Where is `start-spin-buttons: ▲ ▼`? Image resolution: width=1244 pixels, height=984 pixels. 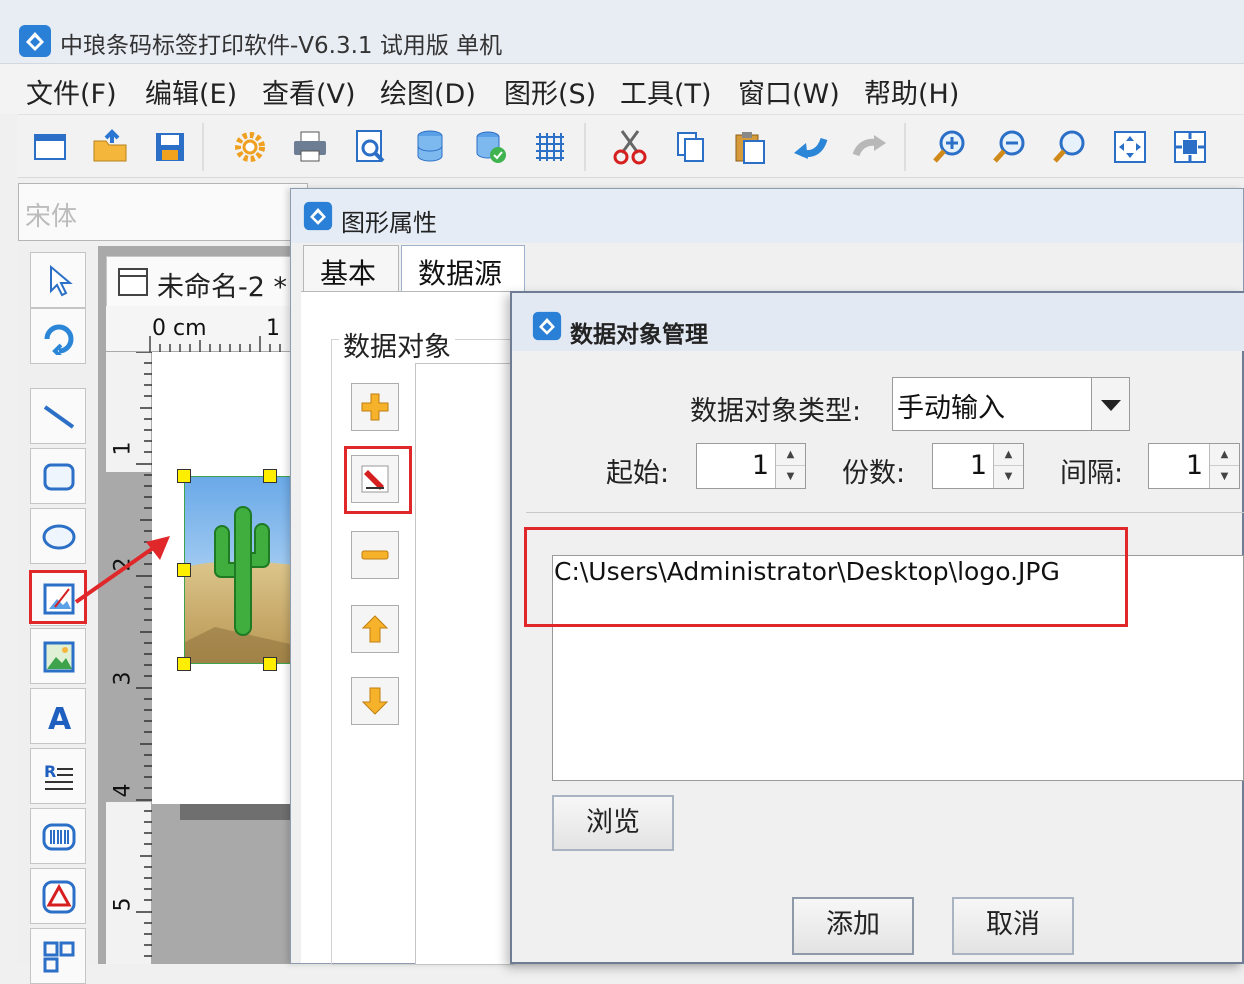 start-spin-buttons: ▲ ▼ is located at coordinates (790, 466).